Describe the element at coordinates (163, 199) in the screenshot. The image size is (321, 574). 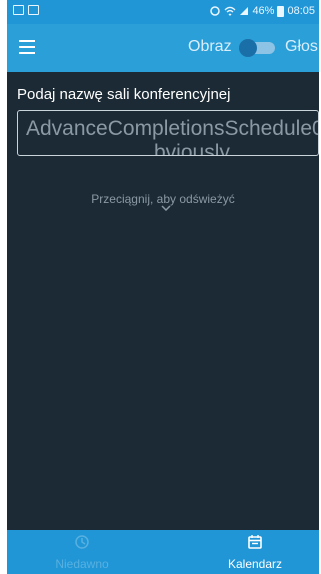
I see `pull-to-refresh-hint: Przeciągnij, aby odświeżyć` at that location.